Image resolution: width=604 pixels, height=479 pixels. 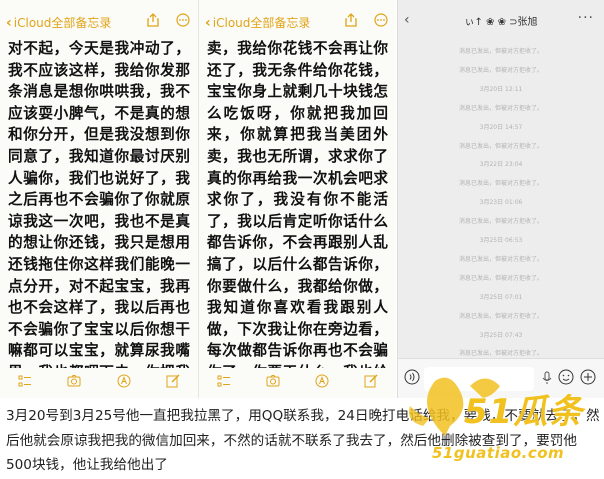 I want to click on compose-icon, so click(x=173, y=381).